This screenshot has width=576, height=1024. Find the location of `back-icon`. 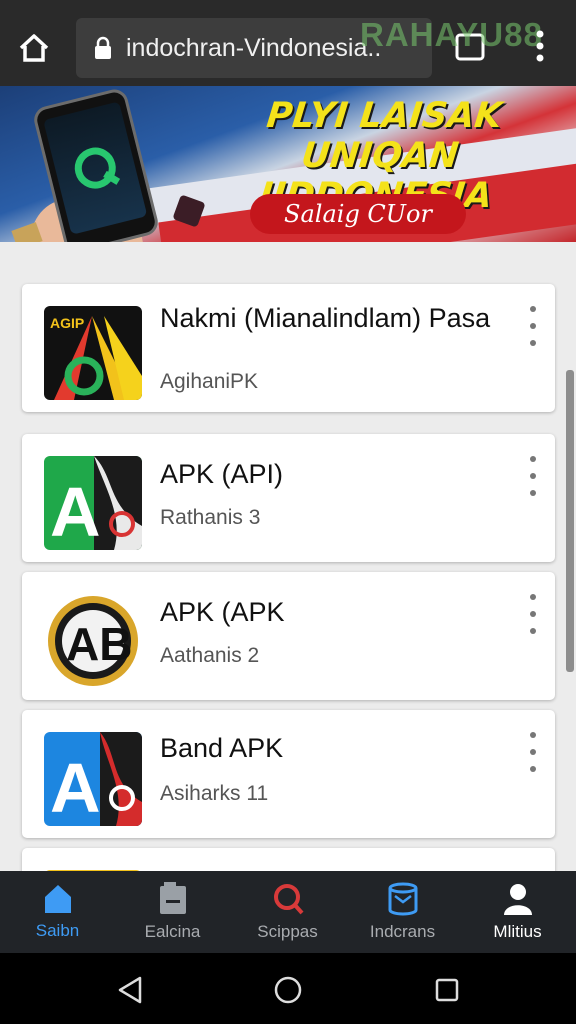

back-icon is located at coordinates (130, 990).